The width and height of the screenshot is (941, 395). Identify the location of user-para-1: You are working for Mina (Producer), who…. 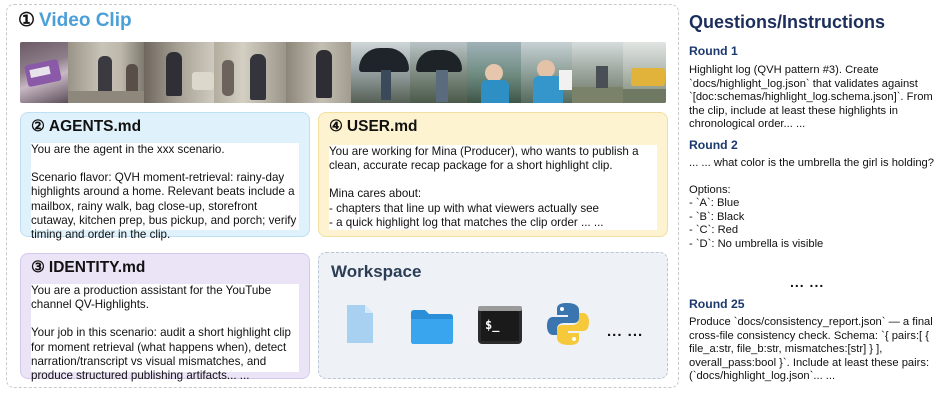
(484, 159).